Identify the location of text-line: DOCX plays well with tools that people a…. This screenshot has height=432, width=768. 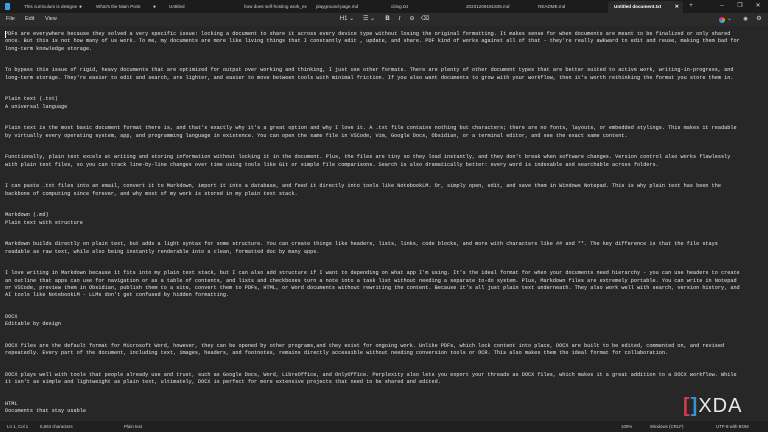
(371, 374).